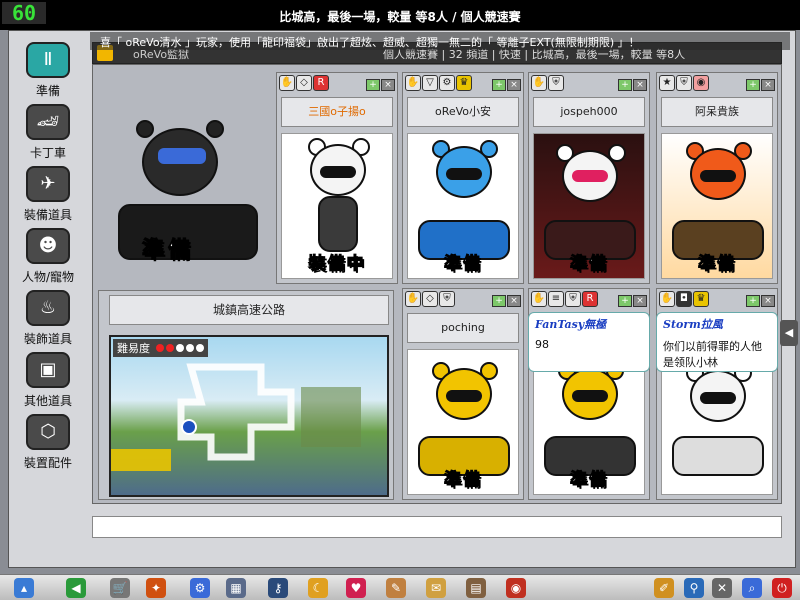 The width and height of the screenshot is (800, 600). What do you see at coordinates (684, 84) in the screenshot?
I see `slot-badges: ★ ⛨ ◉` at bounding box center [684, 84].